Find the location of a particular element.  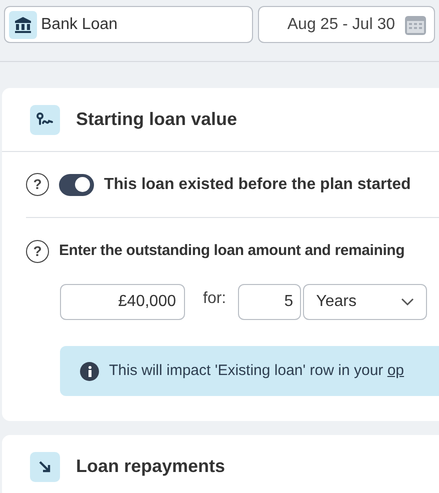

bank-icon is located at coordinates (23, 24).